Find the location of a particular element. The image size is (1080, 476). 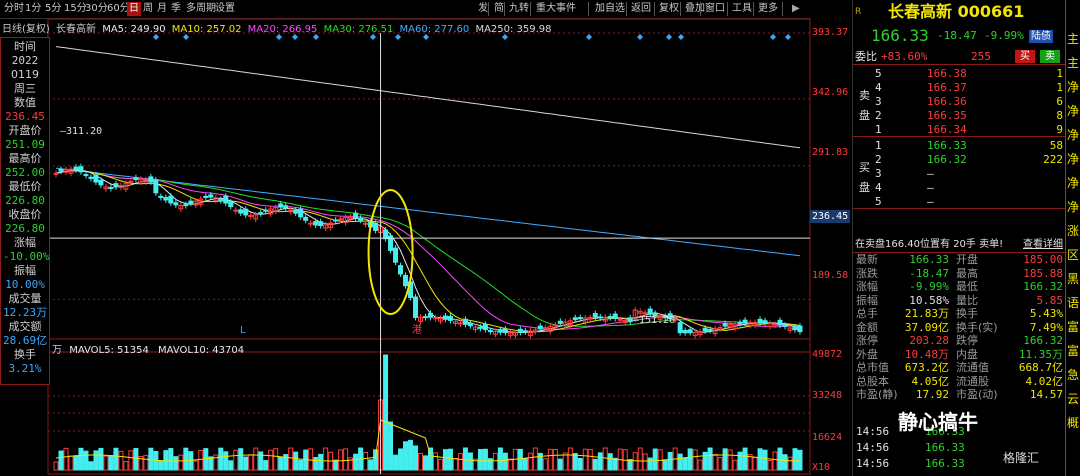

stat-value: 4.05亿 is located at coordinates (930, 381).